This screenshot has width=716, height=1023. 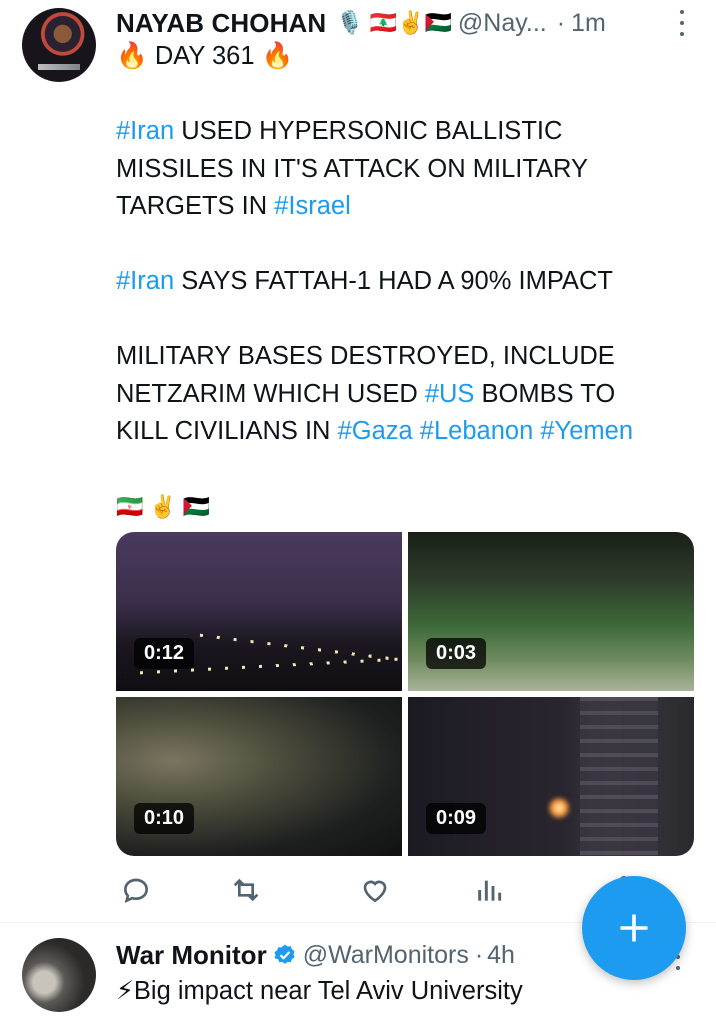 I want to click on reply-icon, so click(x=136, y=890).